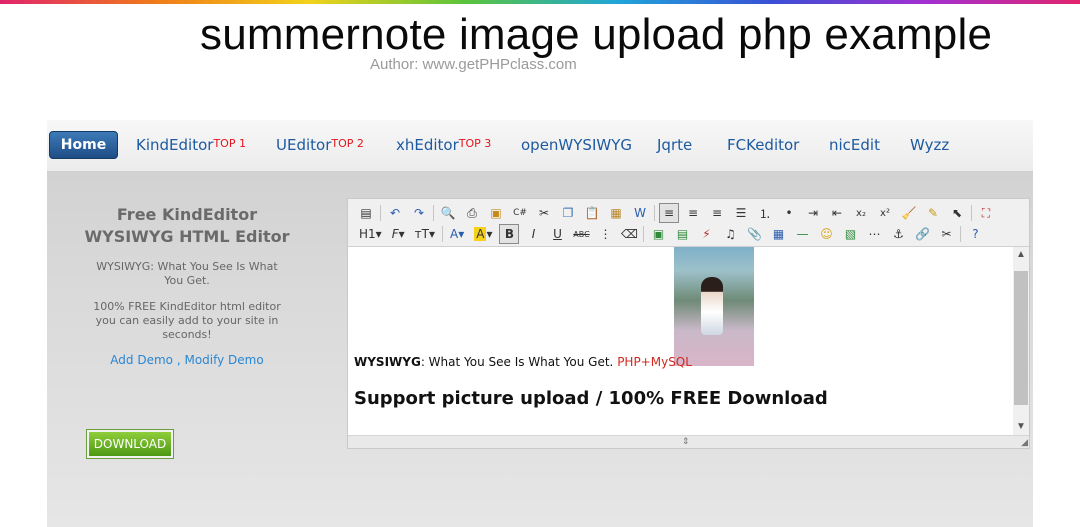 The image size is (1080, 527). I want to click on italic-label: I, so click(533, 234).